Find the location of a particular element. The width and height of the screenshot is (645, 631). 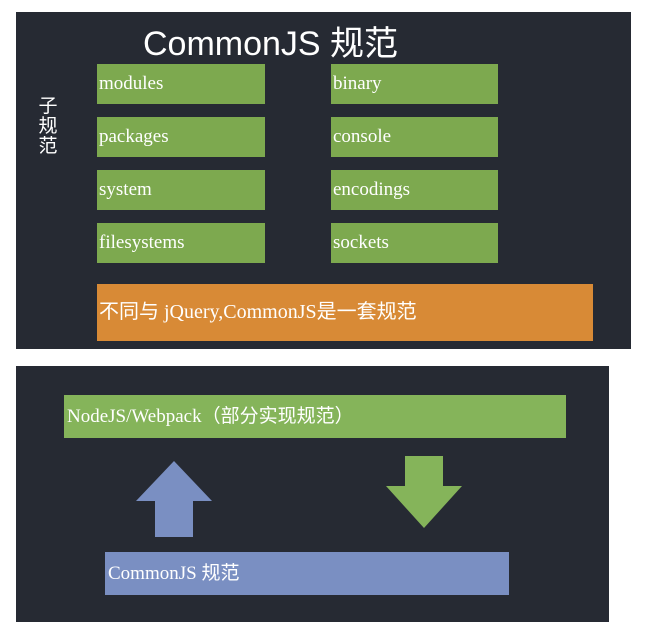

module-box-encodings: encodings is located at coordinates (414, 190).